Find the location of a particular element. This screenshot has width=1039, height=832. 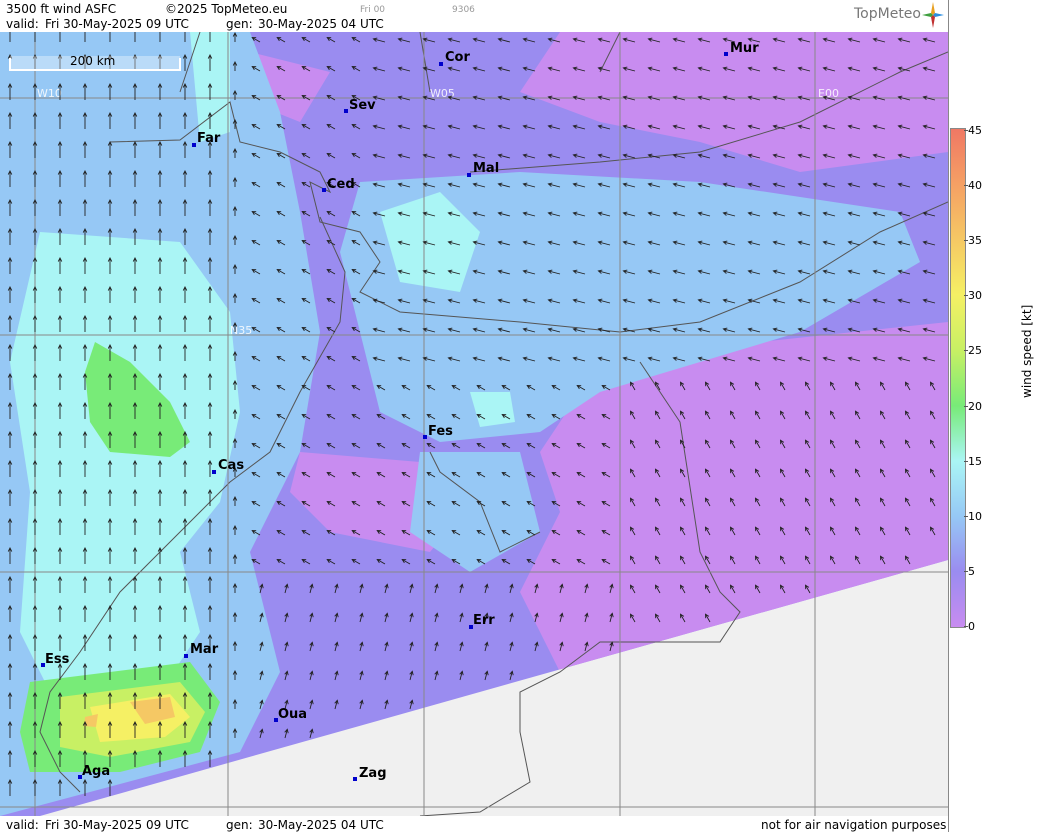

city-cas: Cas is located at coordinates (231, 465).